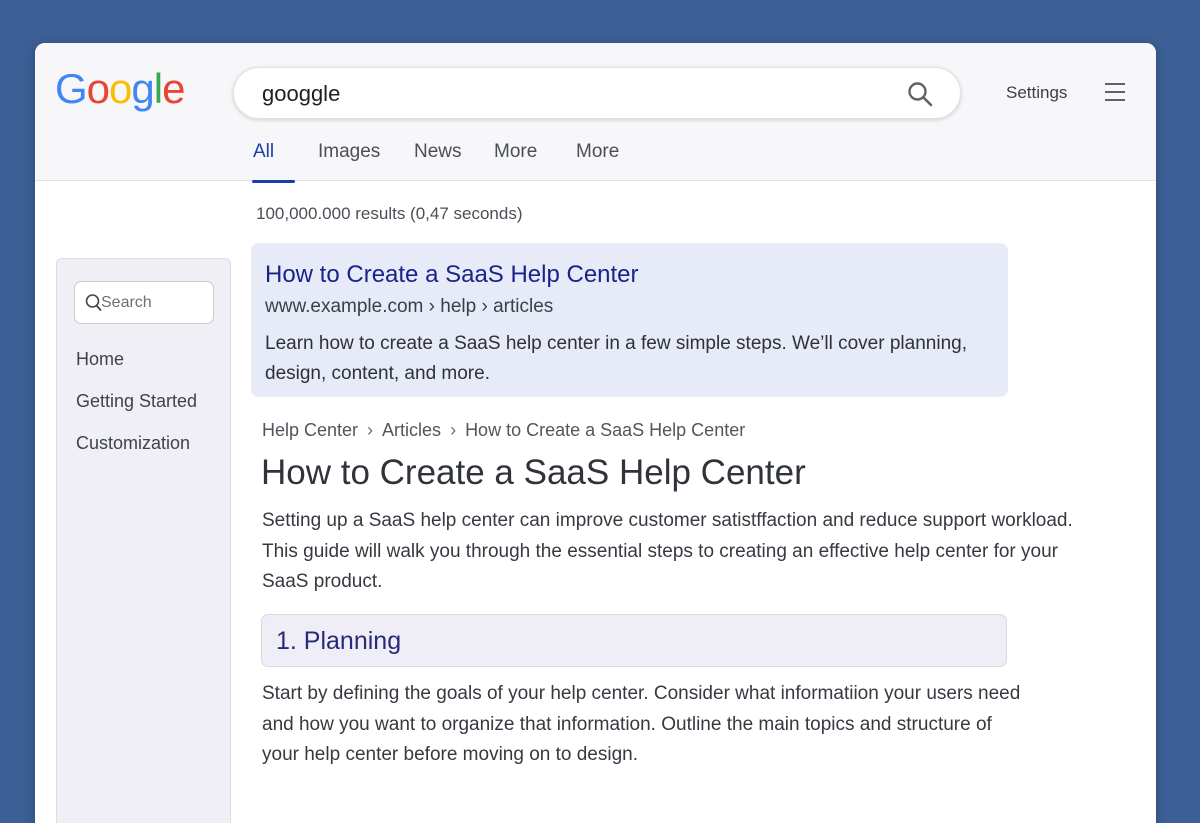 Image resolution: width=1200 pixels, height=823 pixels. Describe the element at coordinates (389, 213) in the screenshot. I see `result-stats: 100,000.000 results (0,47 seconds)` at that location.